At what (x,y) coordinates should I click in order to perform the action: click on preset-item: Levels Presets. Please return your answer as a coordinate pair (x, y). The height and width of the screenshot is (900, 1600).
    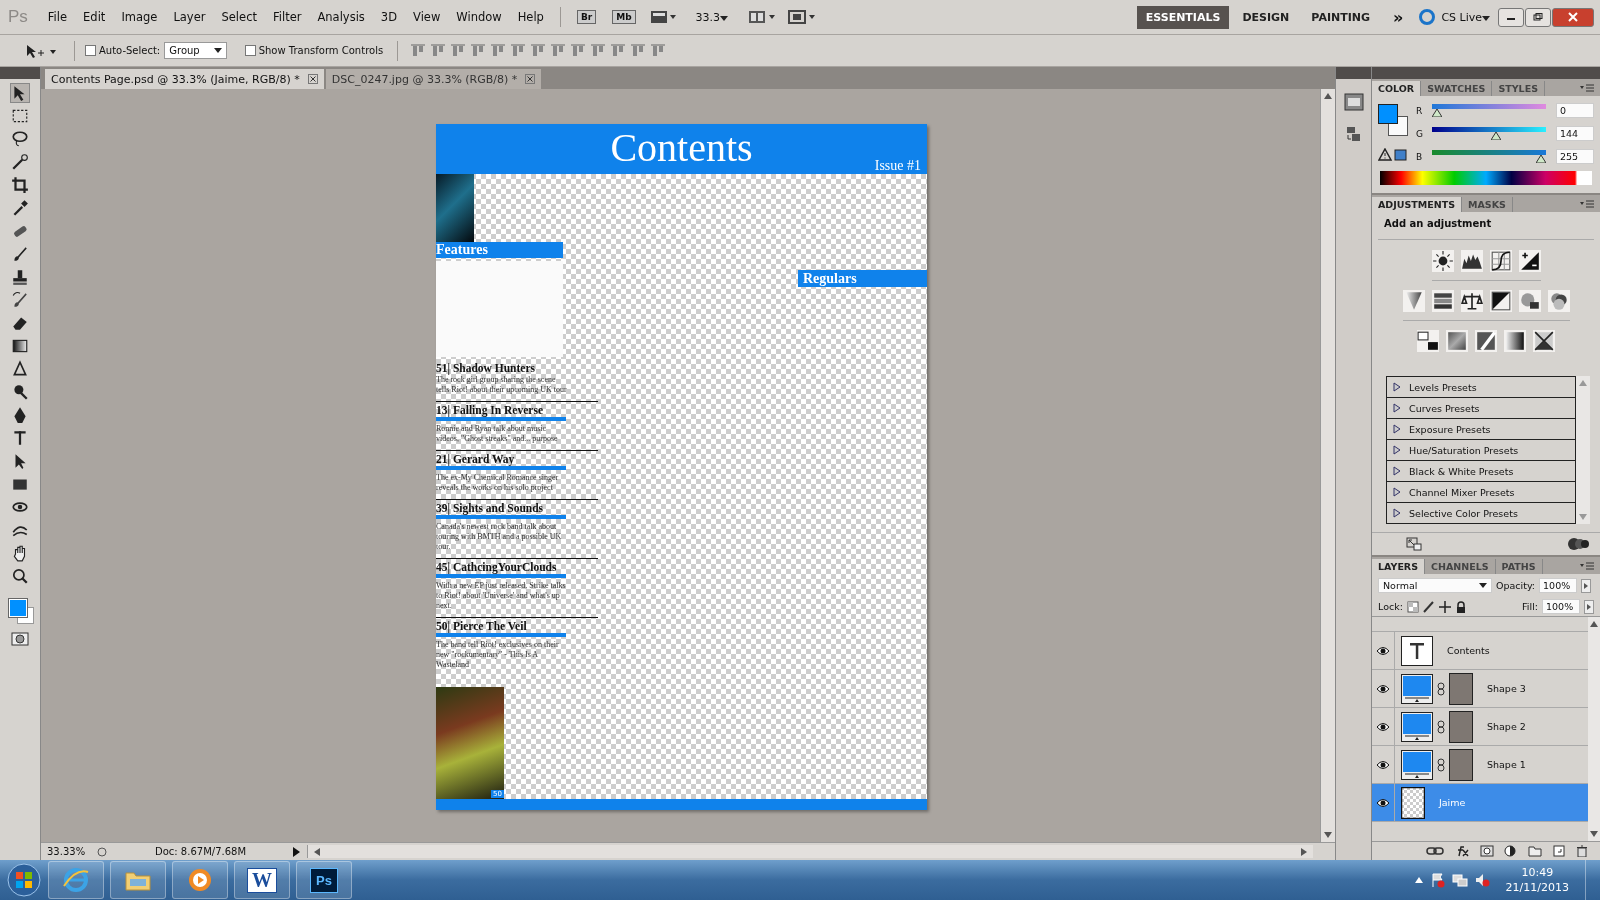
    Looking at the image, I should click on (1481, 387).